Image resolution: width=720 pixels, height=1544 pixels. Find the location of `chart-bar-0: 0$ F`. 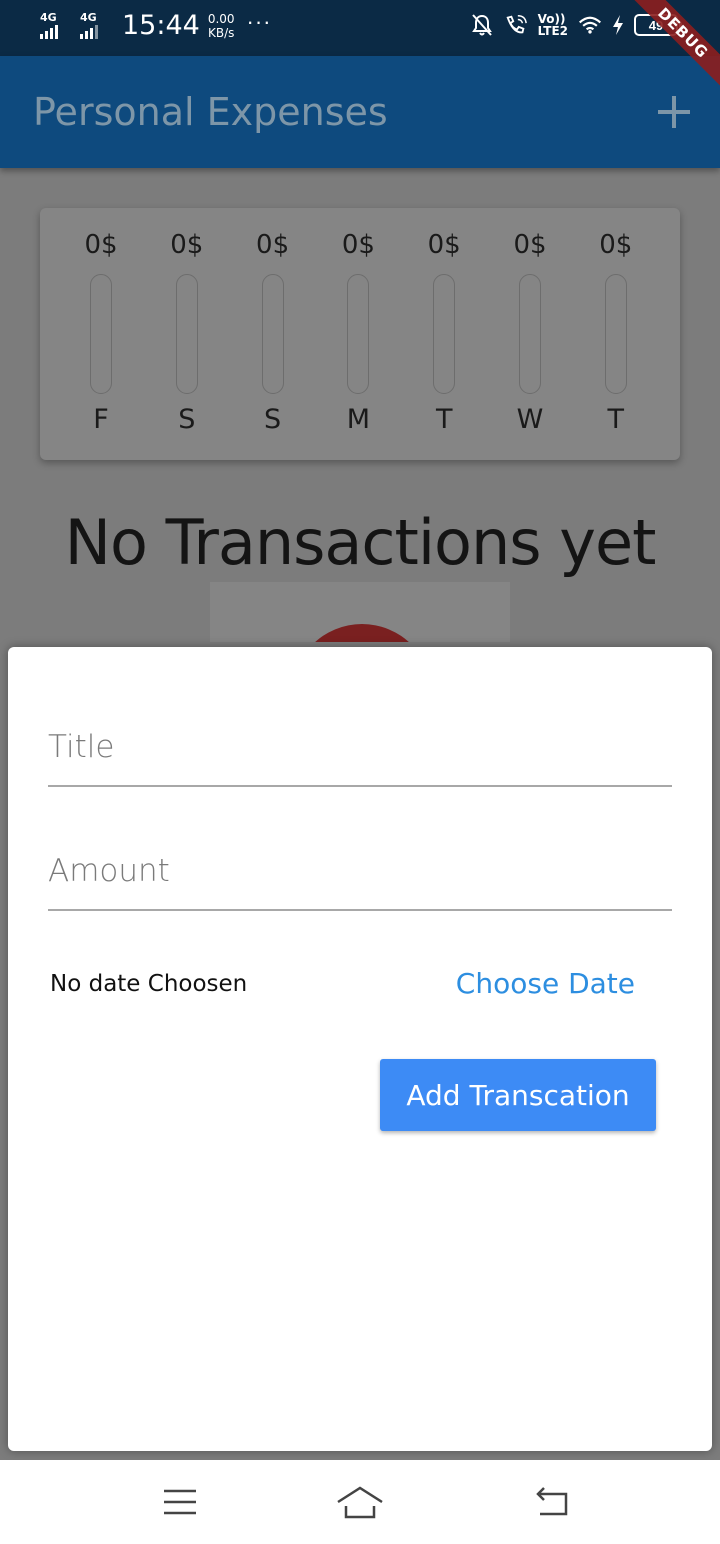

chart-bar-0: 0$ F is located at coordinates (101, 332).